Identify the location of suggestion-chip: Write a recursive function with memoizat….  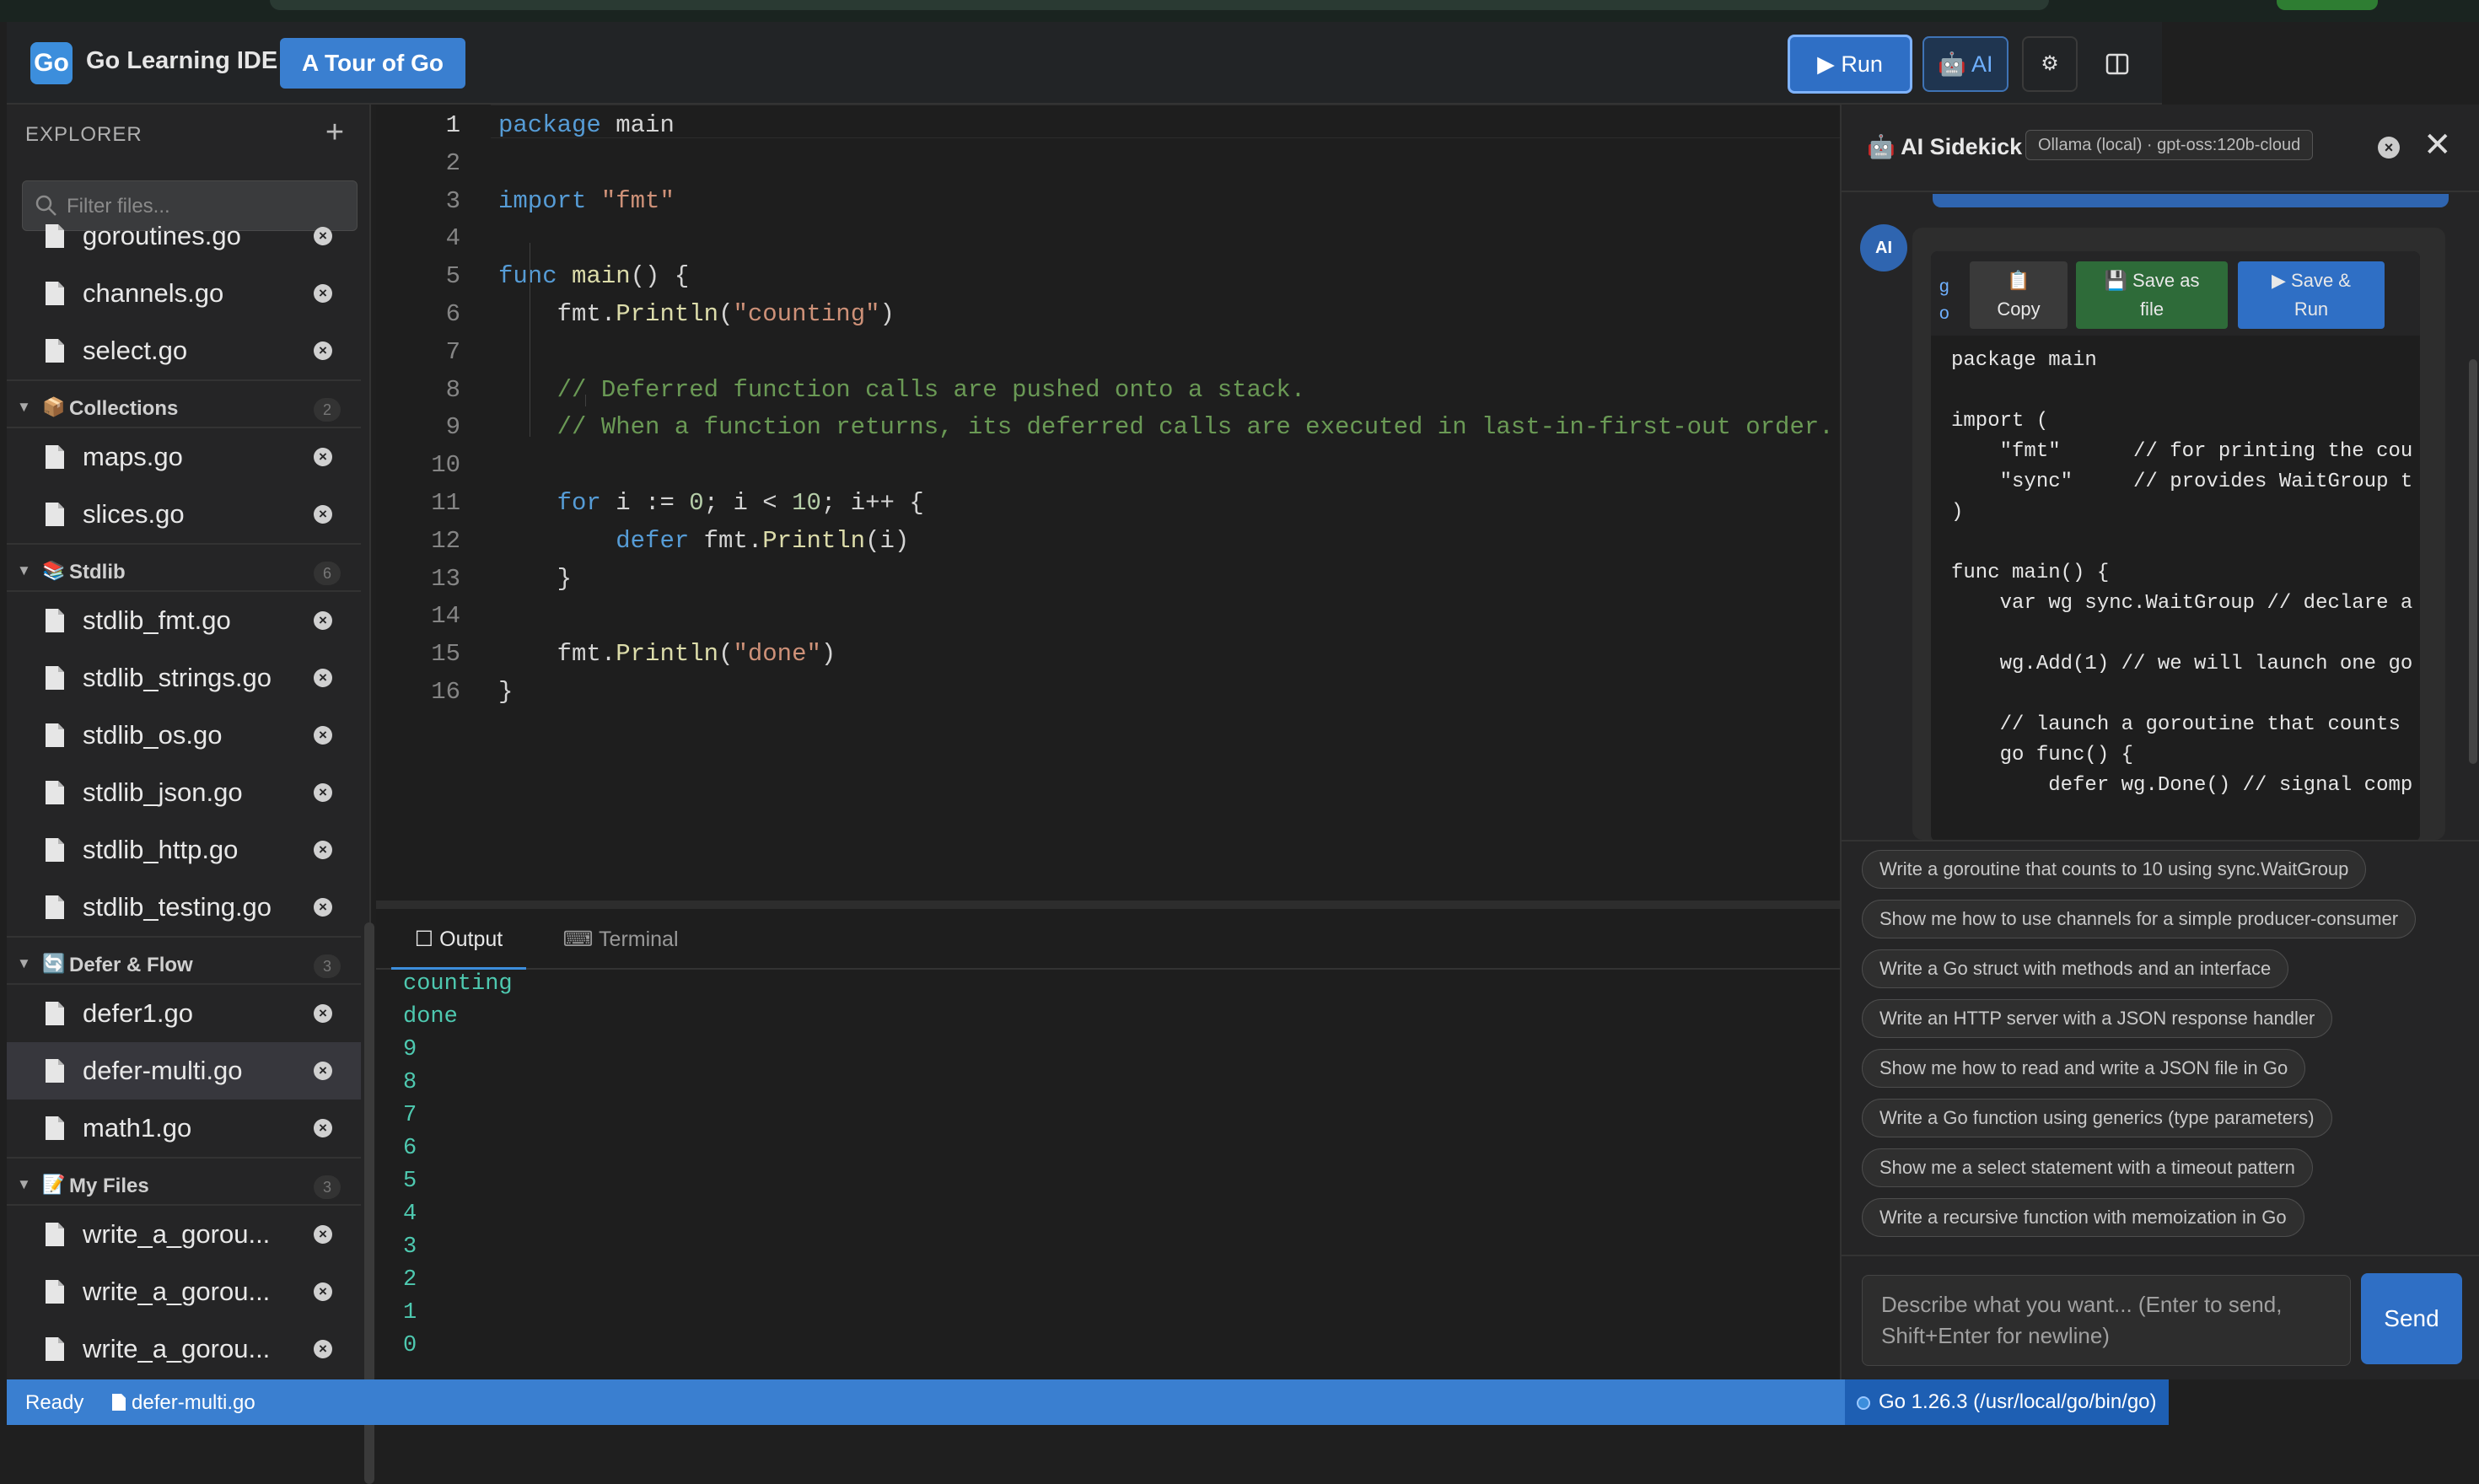
(2083, 1217).